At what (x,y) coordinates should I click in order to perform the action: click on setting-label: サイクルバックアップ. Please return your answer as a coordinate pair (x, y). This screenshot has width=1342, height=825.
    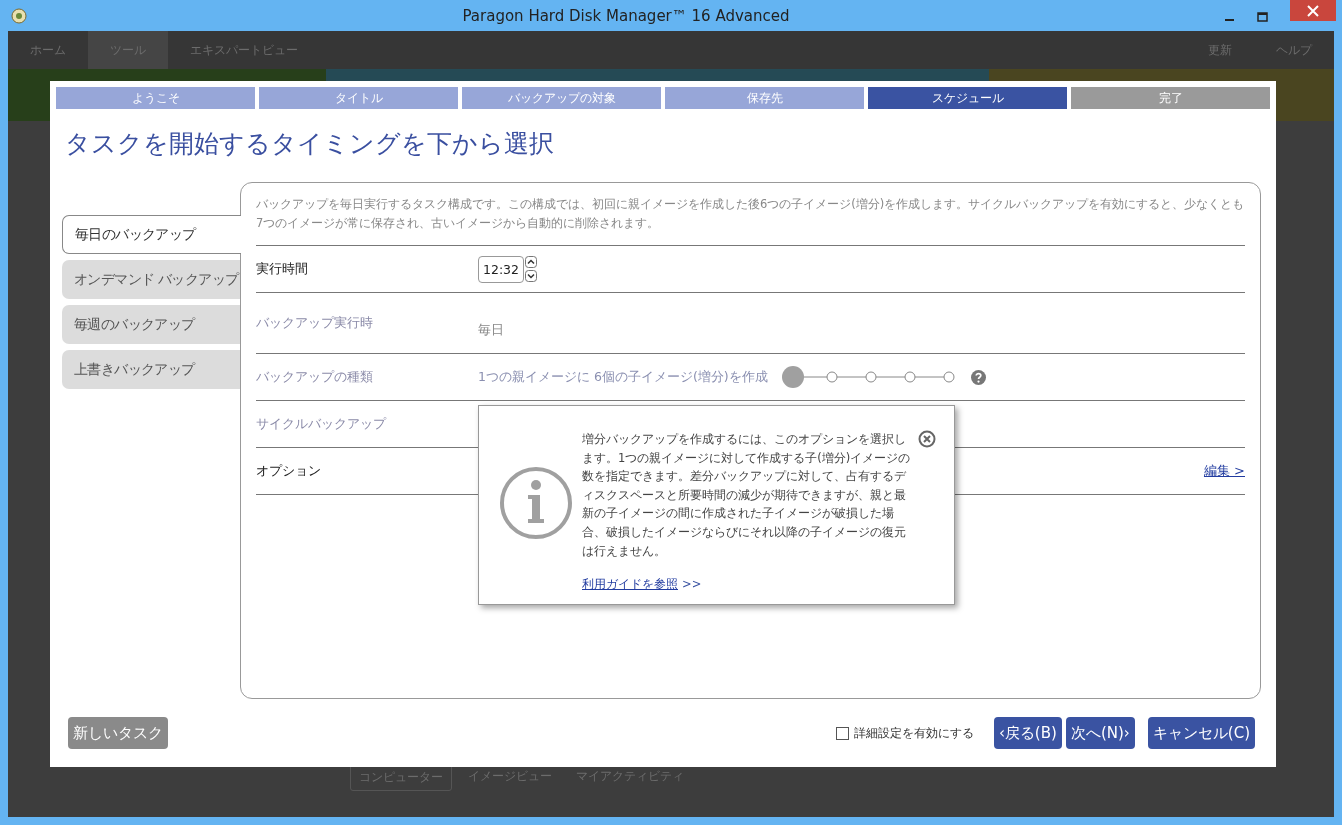
    Looking at the image, I should click on (322, 424).